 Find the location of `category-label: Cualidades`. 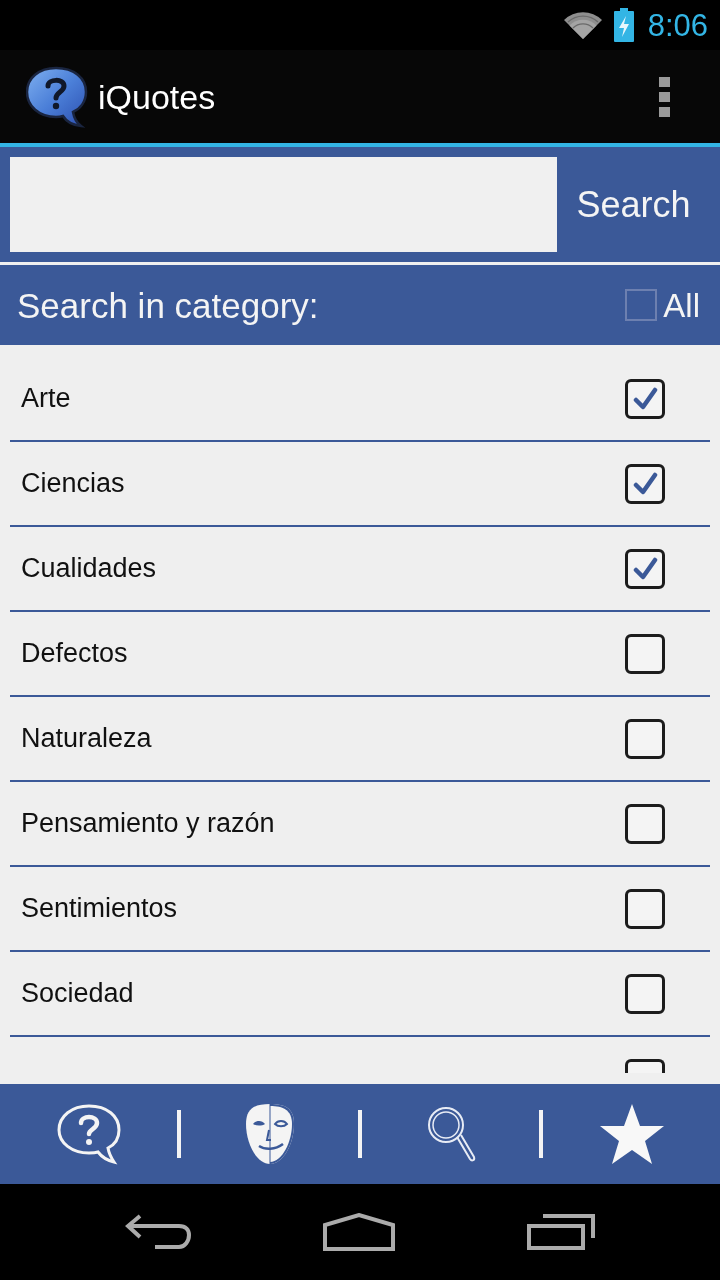

category-label: Cualidades is located at coordinates (89, 568).